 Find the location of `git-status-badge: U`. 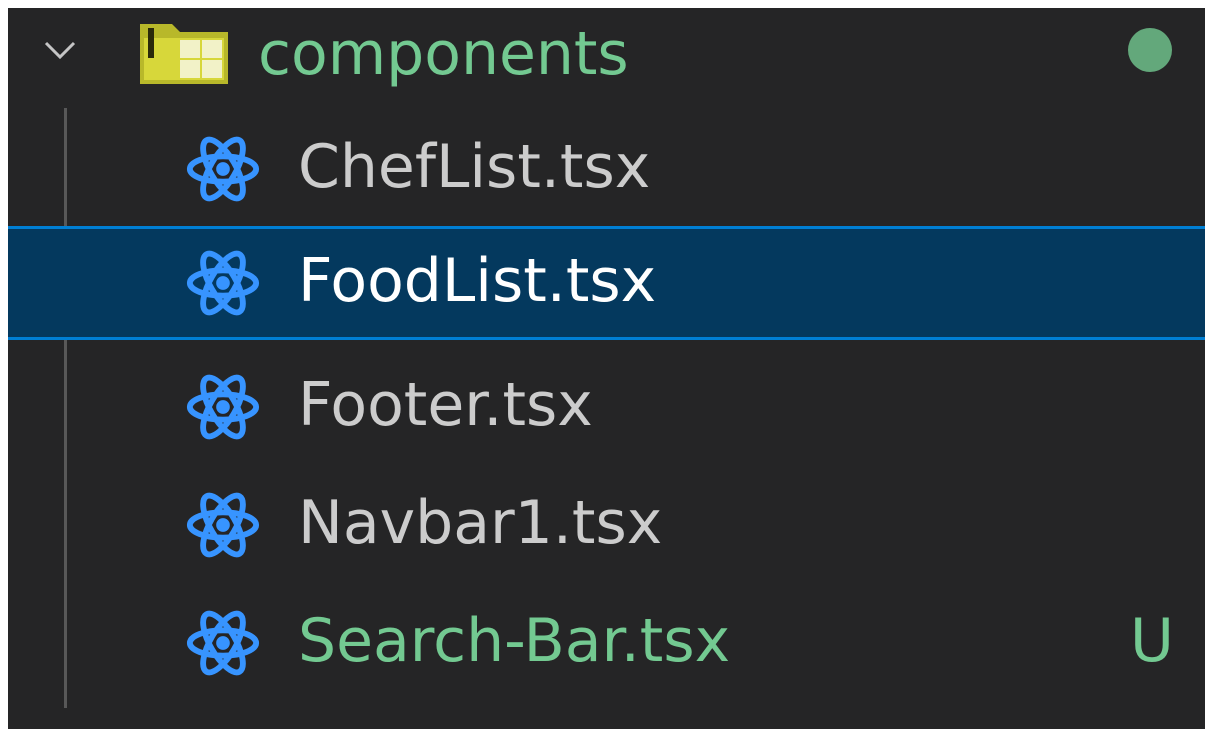

git-status-badge: U is located at coordinates (1152, 641).